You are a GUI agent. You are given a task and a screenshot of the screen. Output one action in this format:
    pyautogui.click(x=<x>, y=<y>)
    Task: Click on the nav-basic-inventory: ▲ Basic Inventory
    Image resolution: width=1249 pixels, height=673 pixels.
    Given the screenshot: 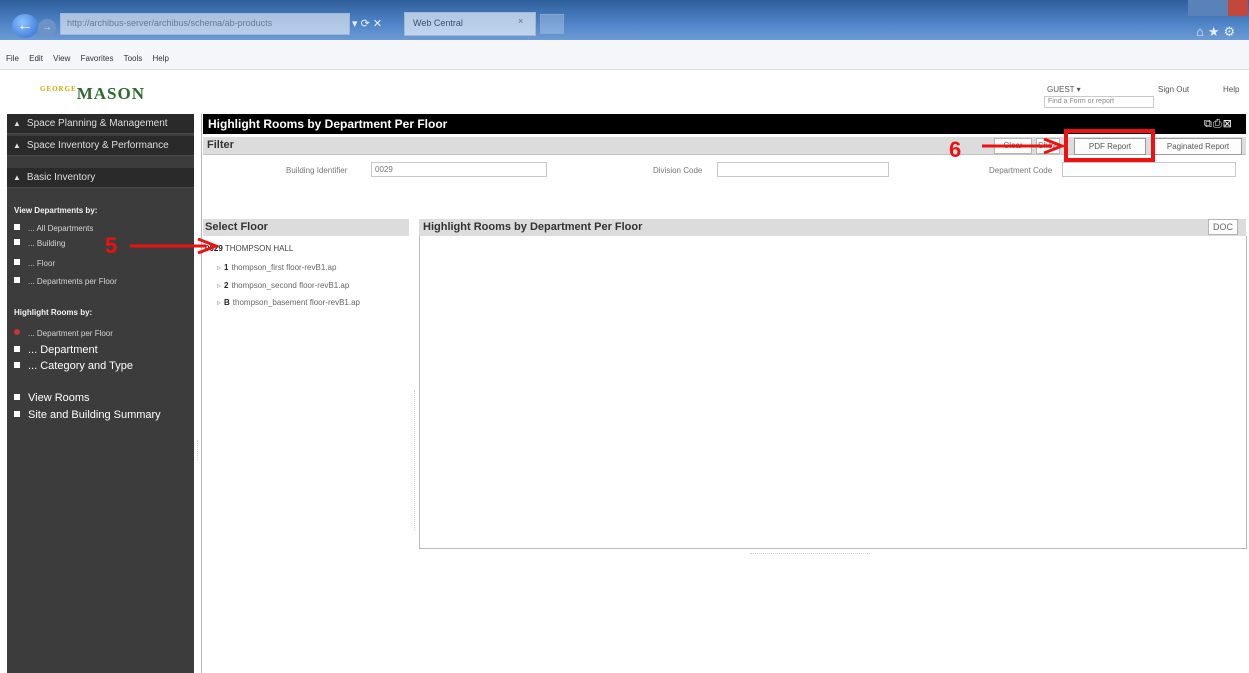 What is the action you would take?
    pyautogui.click(x=100, y=178)
    